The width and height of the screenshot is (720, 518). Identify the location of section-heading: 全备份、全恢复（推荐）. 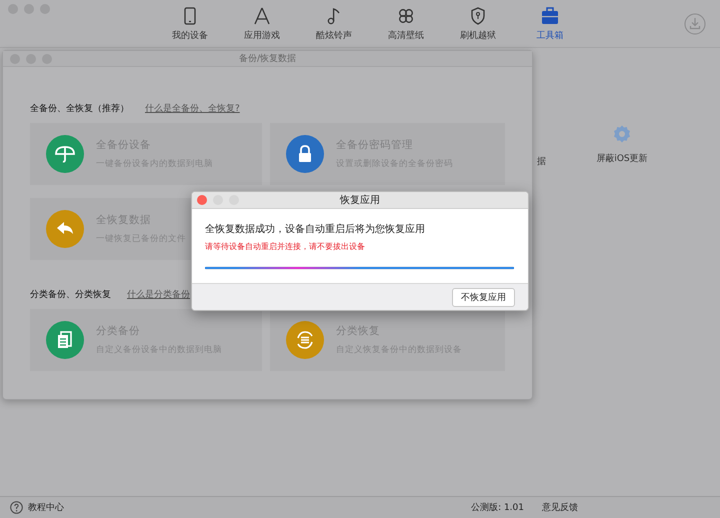
(79, 108).